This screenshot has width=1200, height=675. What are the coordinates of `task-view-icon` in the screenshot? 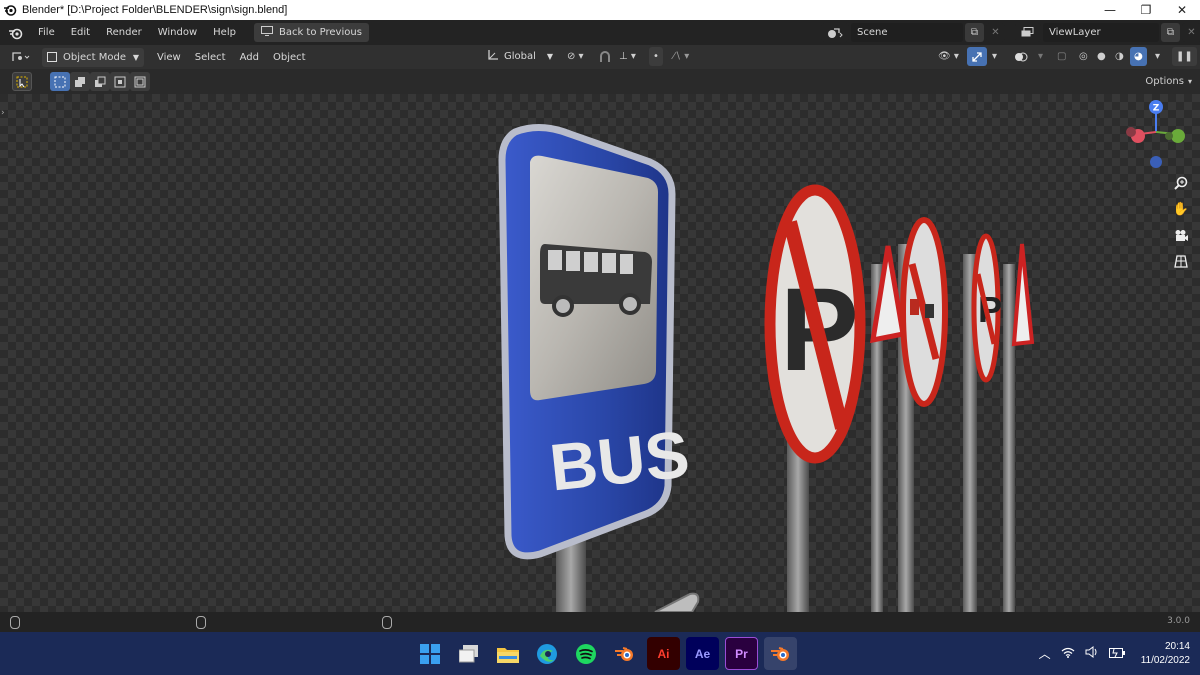 It's located at (468, 653).